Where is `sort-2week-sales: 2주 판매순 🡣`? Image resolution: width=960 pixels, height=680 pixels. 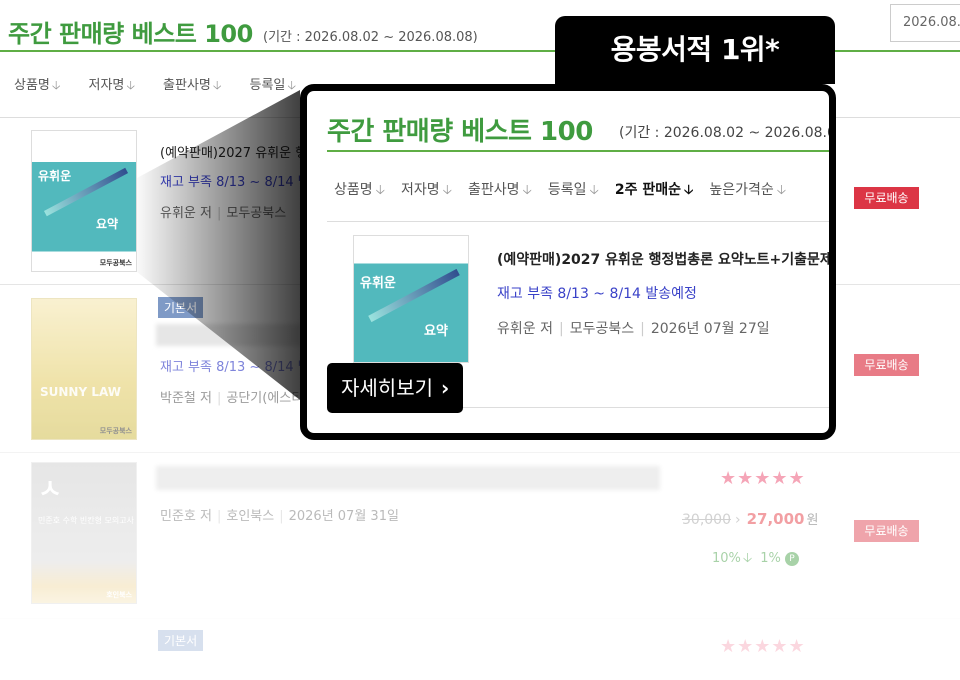
sort-2week-sales: 2주 판매순 🡣 is located at coordinates (654, 191).